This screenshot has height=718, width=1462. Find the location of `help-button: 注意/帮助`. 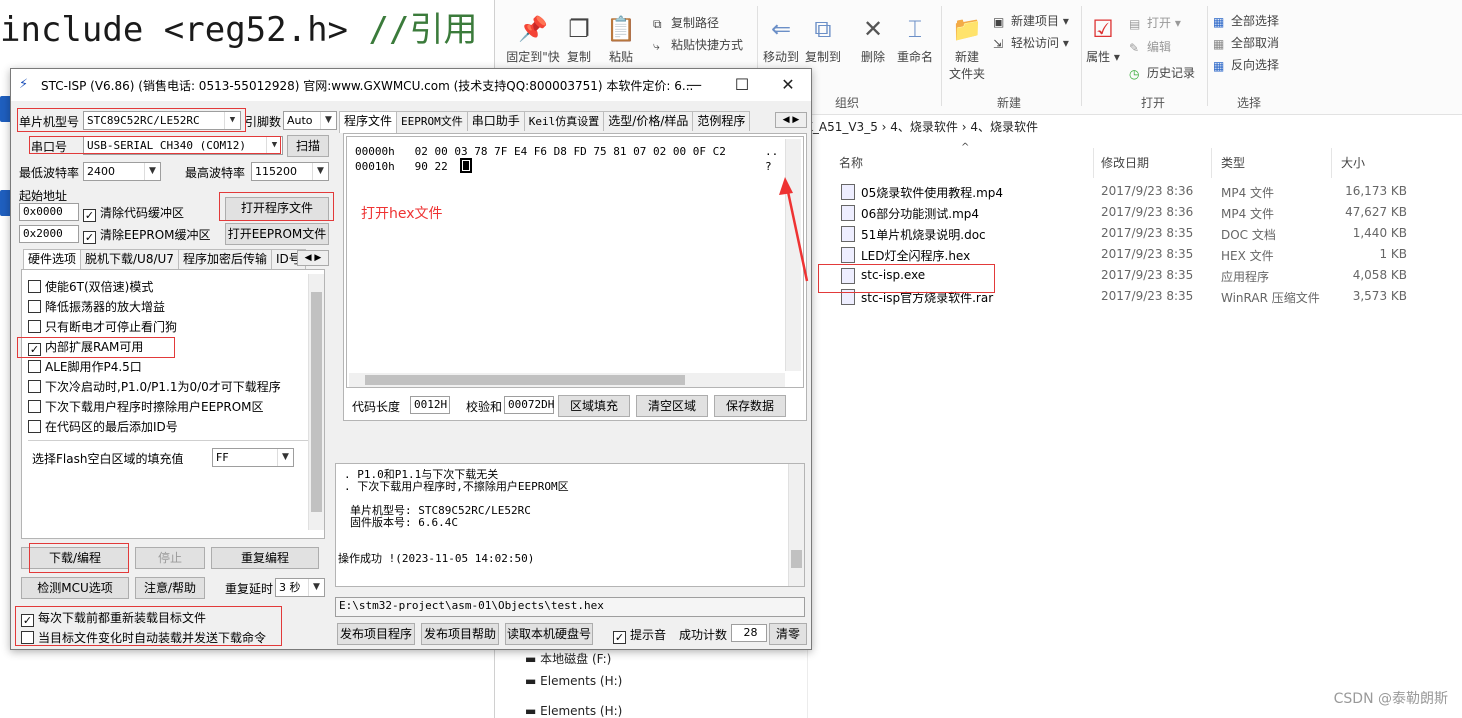

help-button: 注意/帮助 is located at coordinates (170, 588).